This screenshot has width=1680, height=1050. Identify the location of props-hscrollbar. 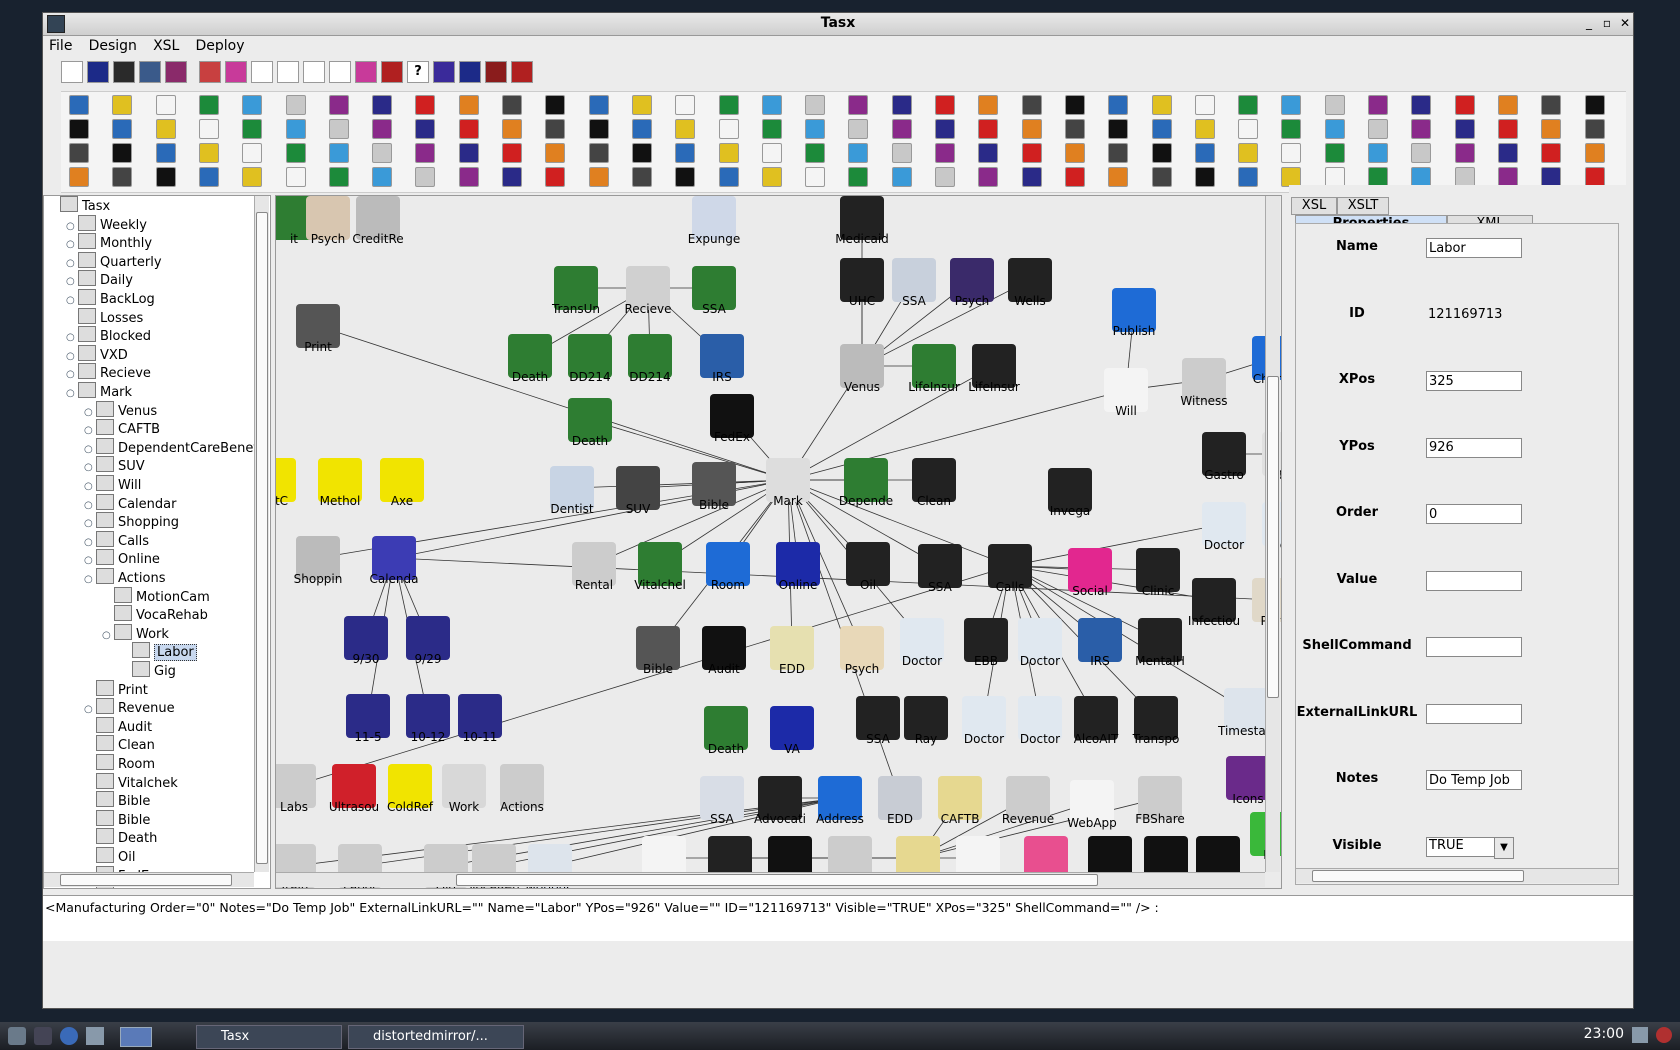
(1457, 875).